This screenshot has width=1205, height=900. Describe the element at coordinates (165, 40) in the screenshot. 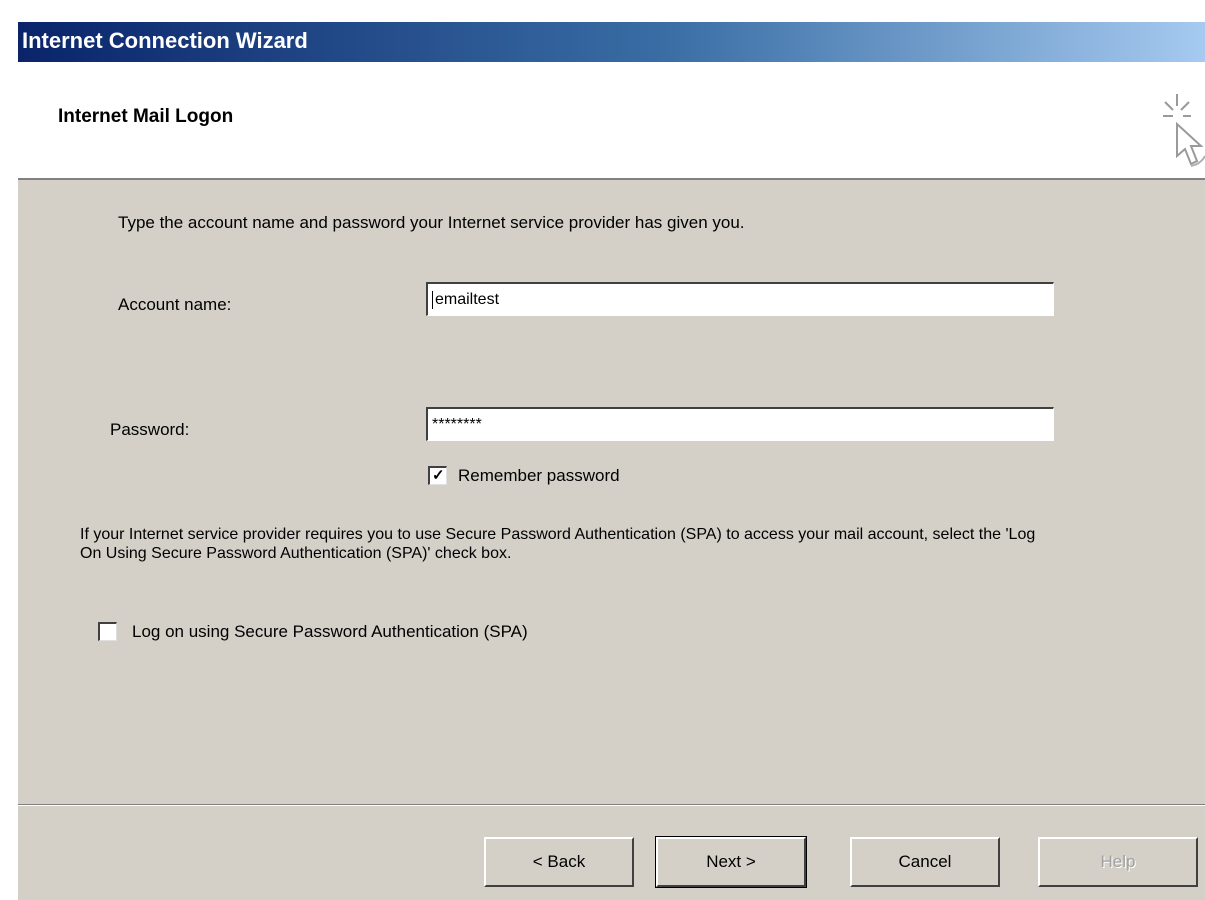

I see `window-title: Internet Connection Wizard` at that location.